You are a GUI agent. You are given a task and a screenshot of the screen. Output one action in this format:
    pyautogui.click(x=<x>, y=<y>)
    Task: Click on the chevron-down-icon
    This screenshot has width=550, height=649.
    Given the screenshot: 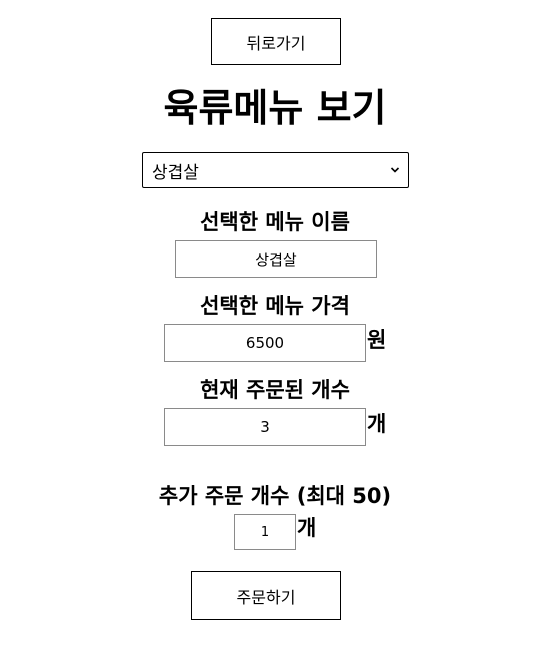 What is the action you would take?
    pyautogui.click(x=395, y=170)
    